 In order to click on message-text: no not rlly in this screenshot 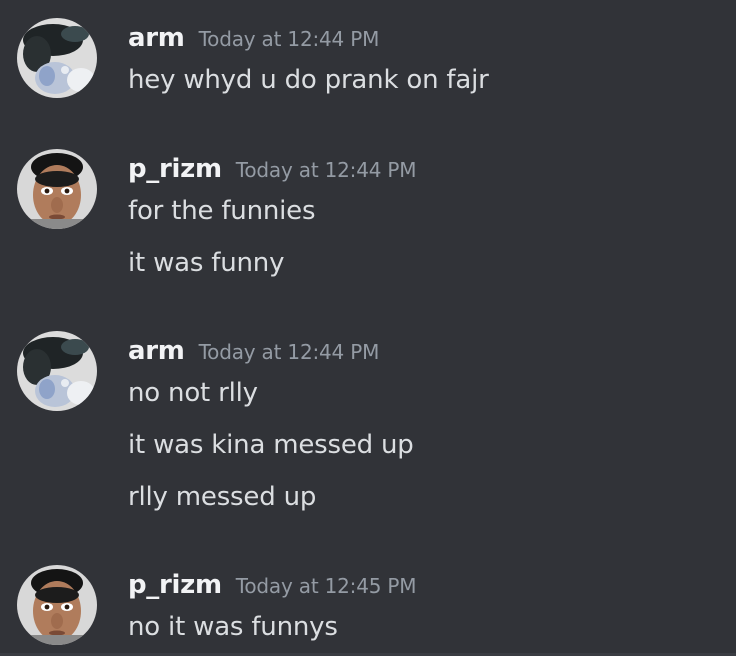, I will do `click(193, 393)`.